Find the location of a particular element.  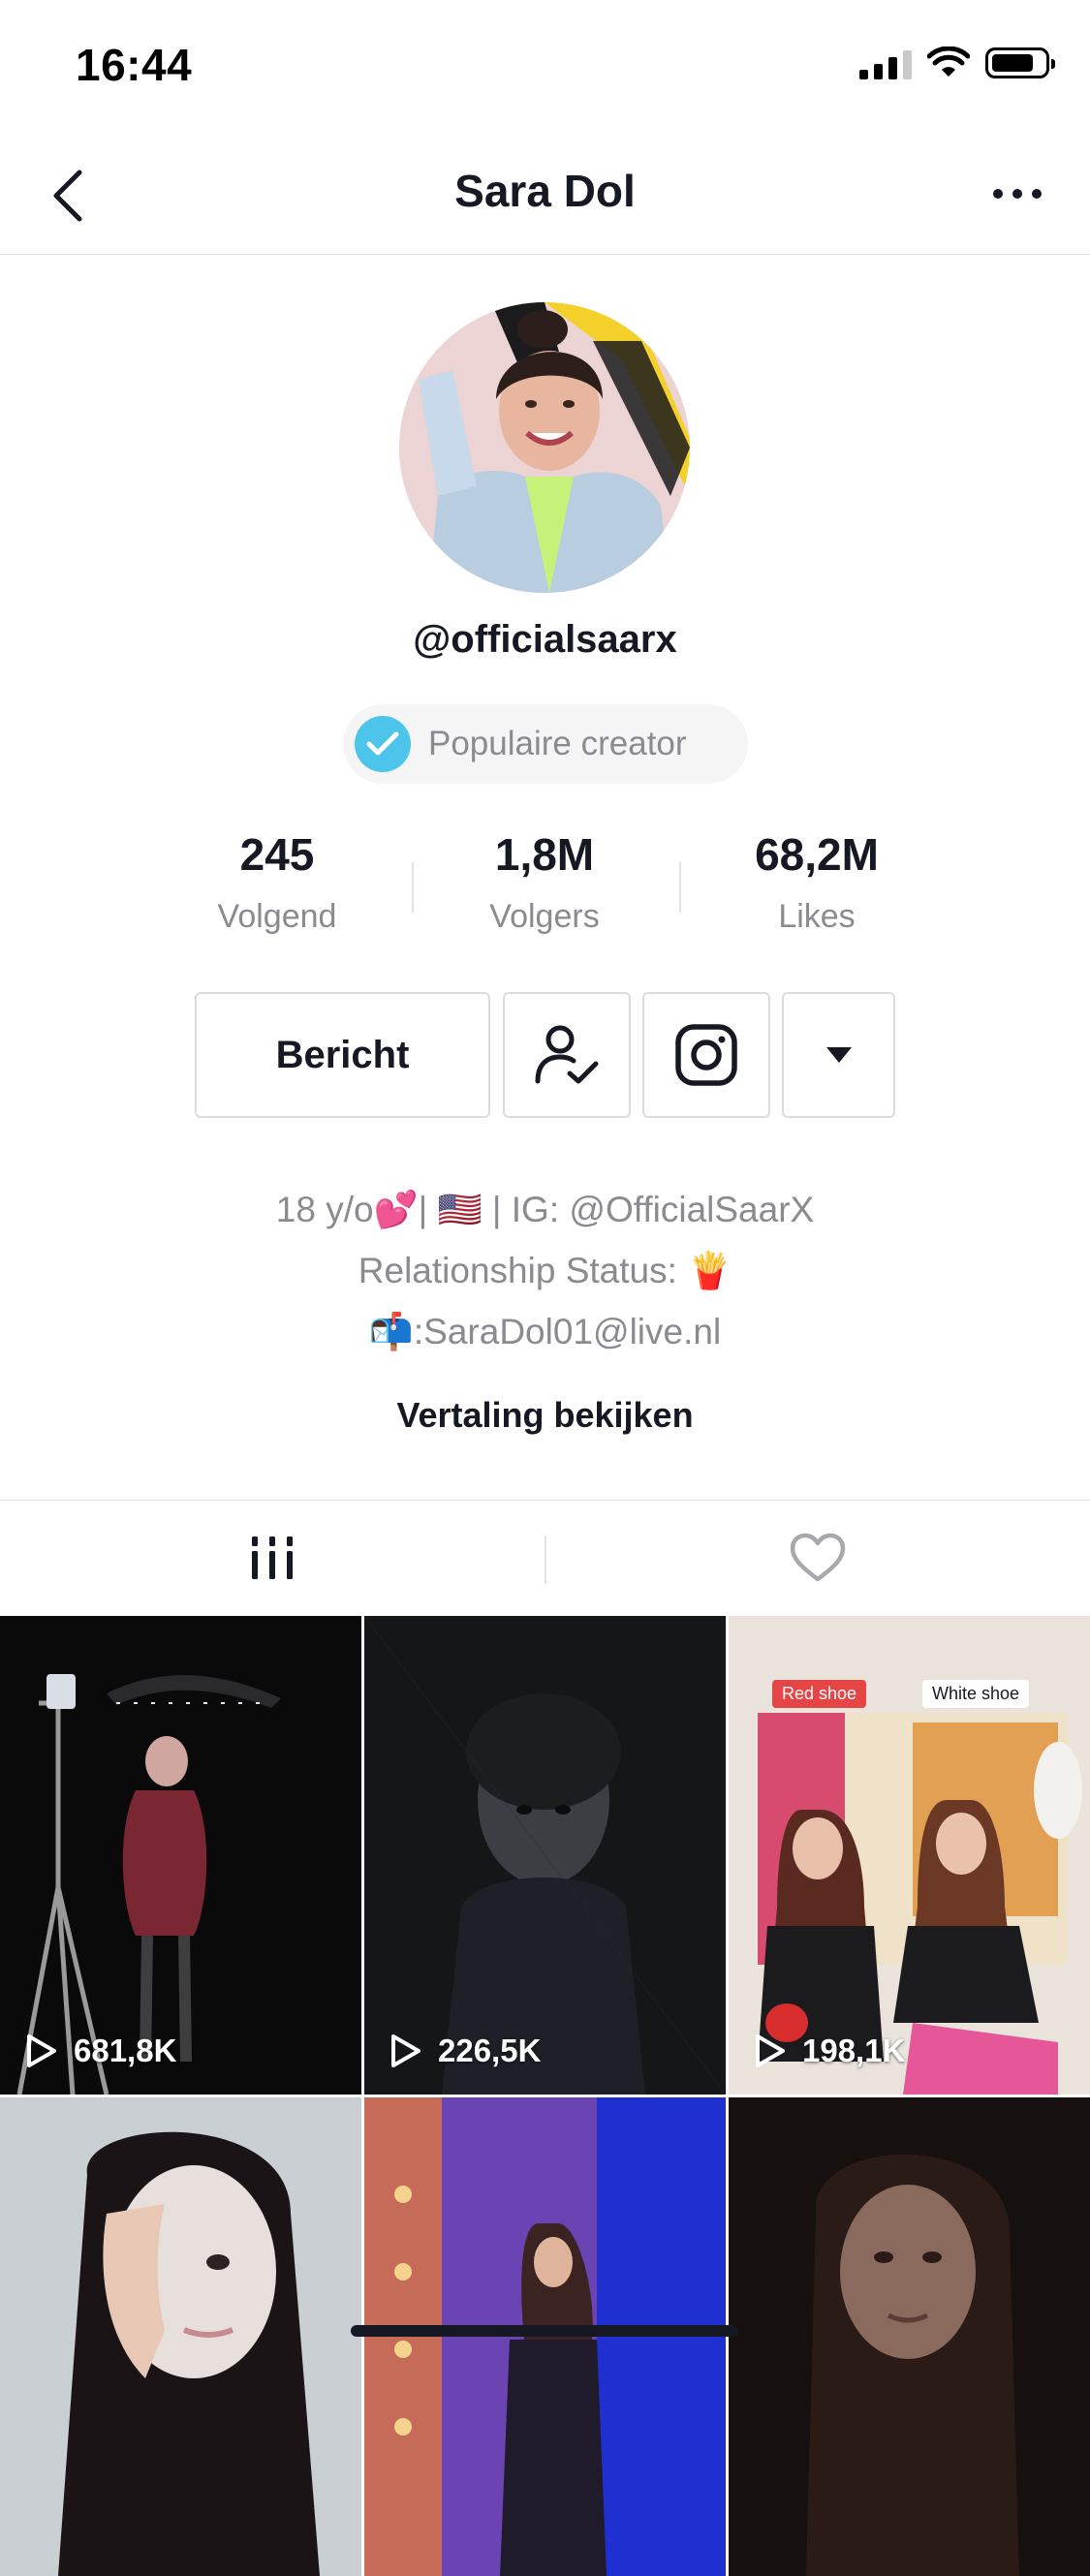

instagram-icon is located at coordinates (706, 1055).